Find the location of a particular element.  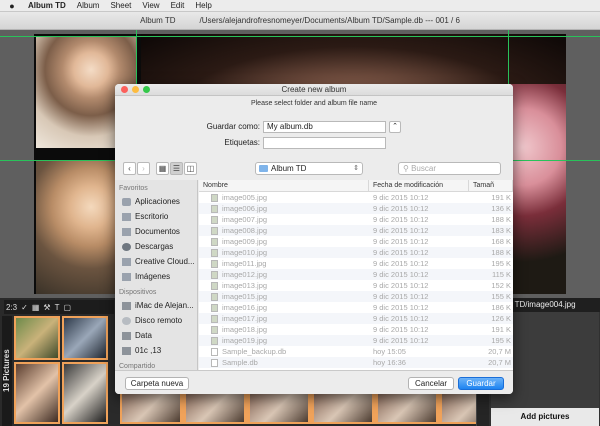

location-popup: Album TD ⇕ is located at coordinates (309, 168).